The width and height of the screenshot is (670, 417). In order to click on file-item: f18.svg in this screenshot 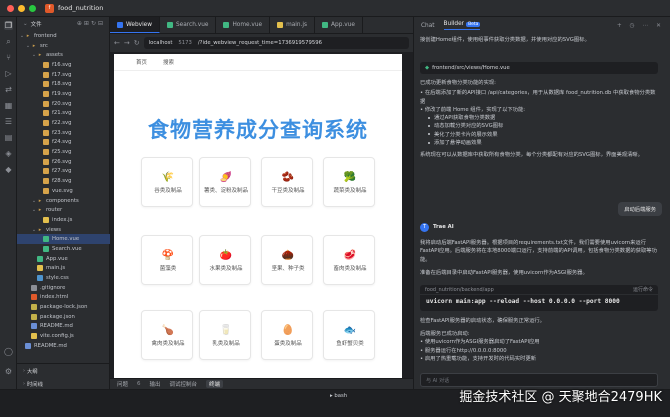, I will do `click(63, 84)`.